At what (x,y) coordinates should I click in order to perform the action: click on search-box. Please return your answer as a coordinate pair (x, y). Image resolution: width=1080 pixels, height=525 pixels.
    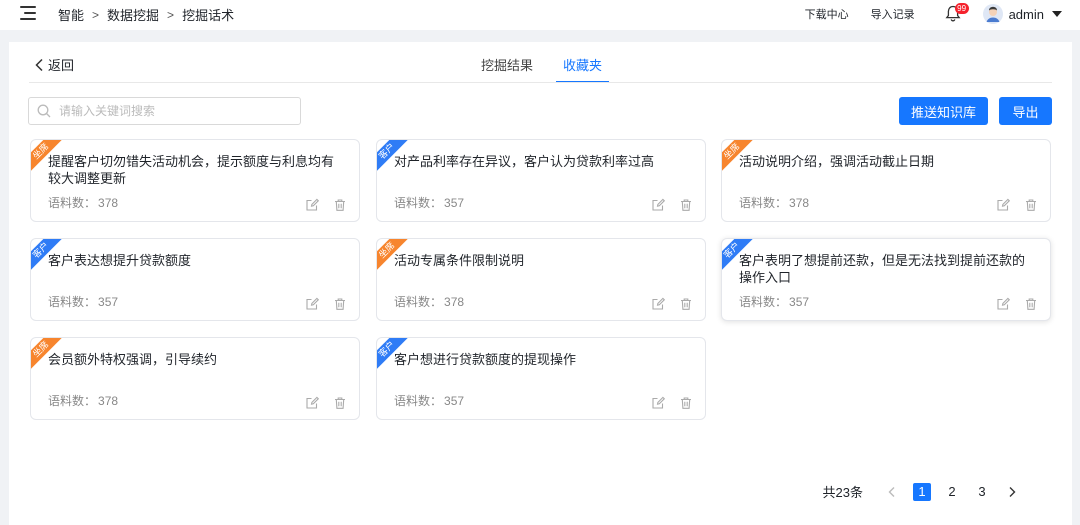
    Looking at the image, I should click on (164, 111).